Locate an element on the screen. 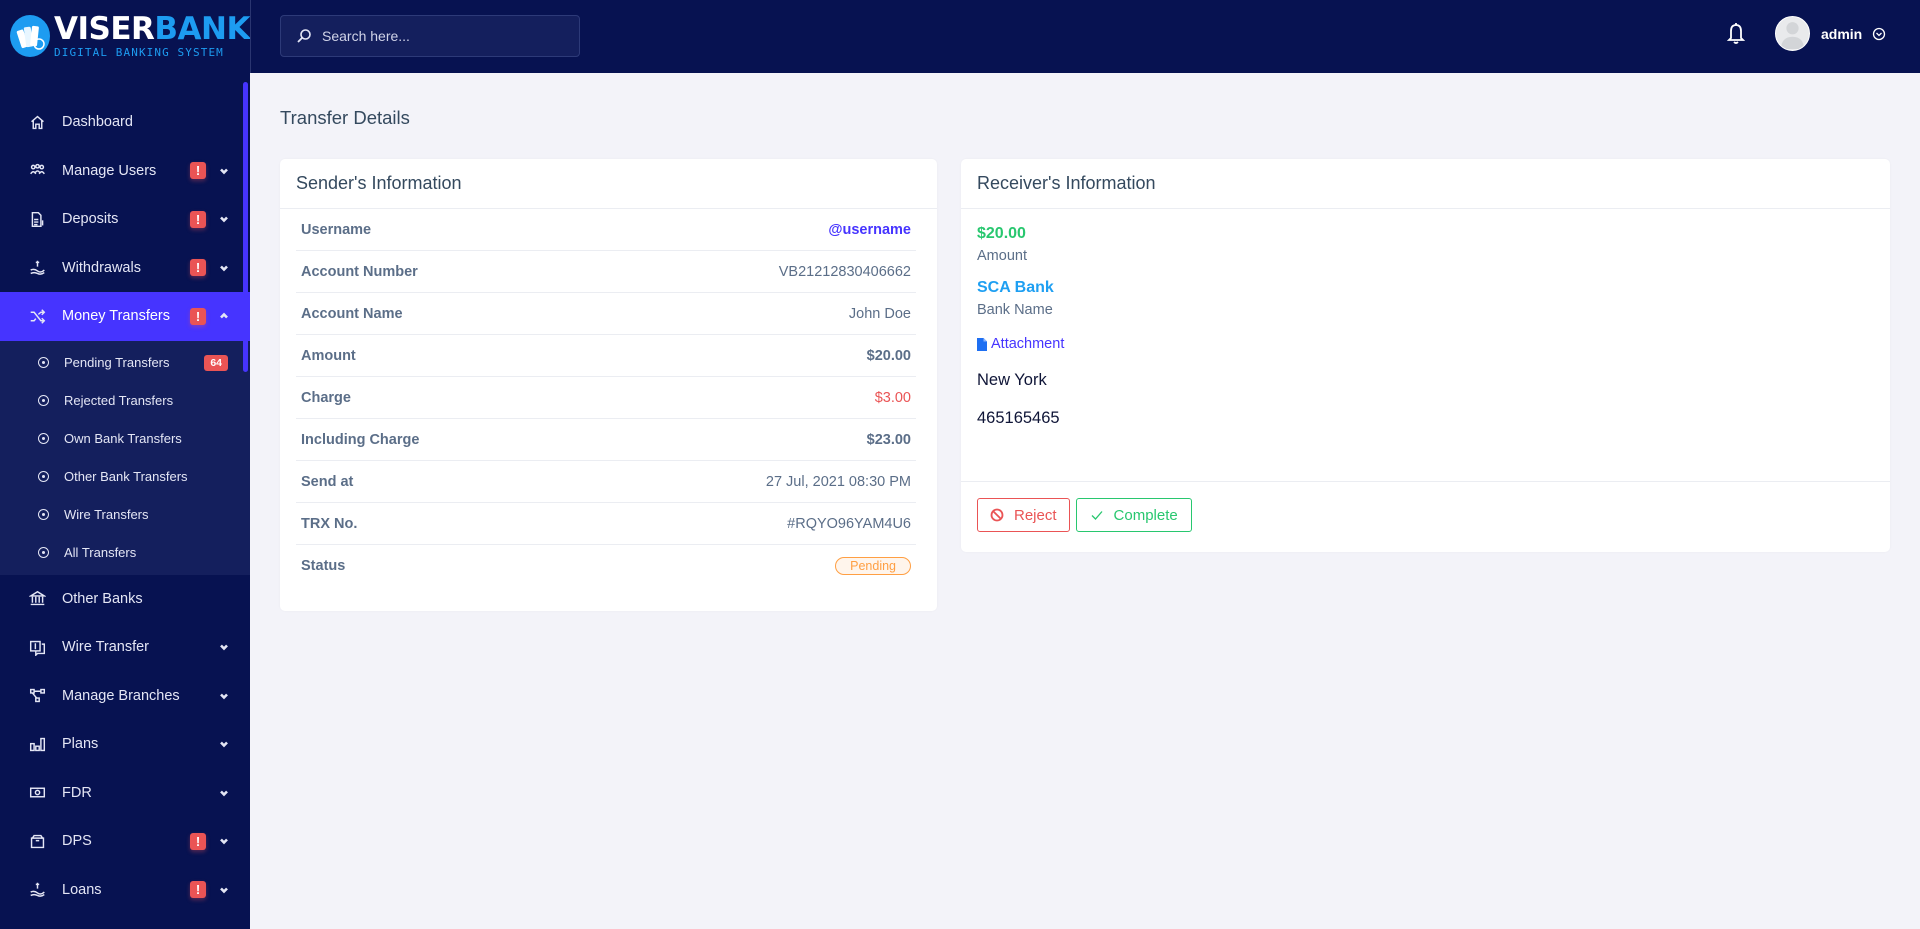 The image size is (1920, 929). sidebar-item-other-banks: Other Banks is located at coordinates (125, 599).